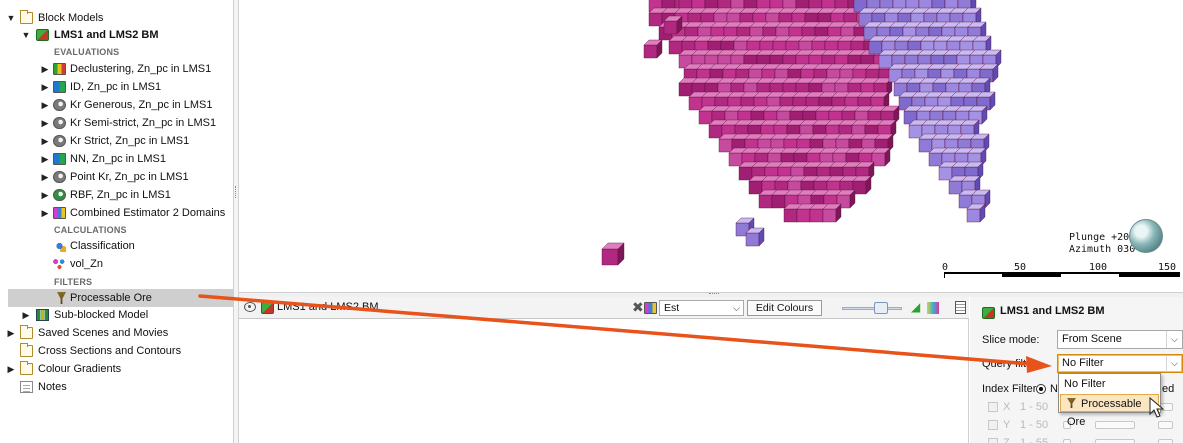  Describe the element at coordinates (117, 105) in the screenshot. I see `tree-item-kr-generous: ▶ Kr Generous, Zn_pc in LMS1` at that location.